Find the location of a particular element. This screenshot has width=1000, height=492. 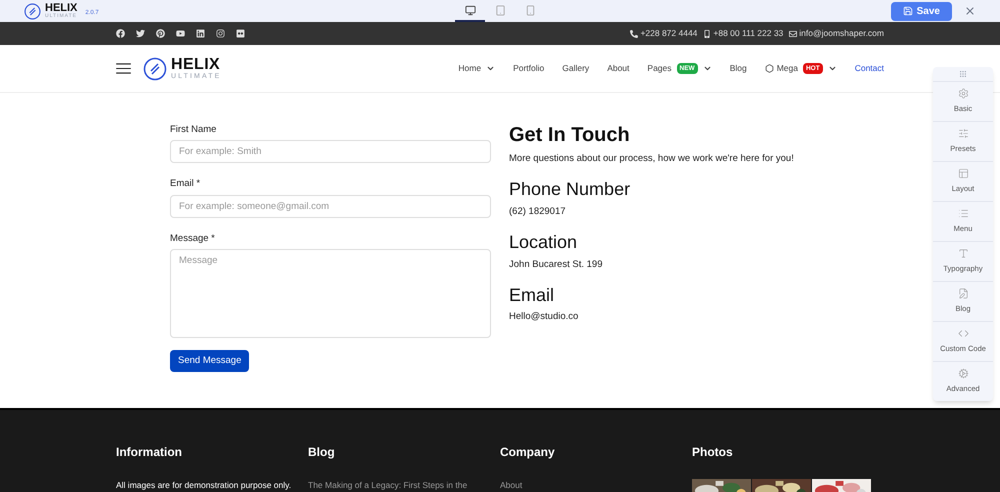

menu-icon is located at coordinates (123, 68).